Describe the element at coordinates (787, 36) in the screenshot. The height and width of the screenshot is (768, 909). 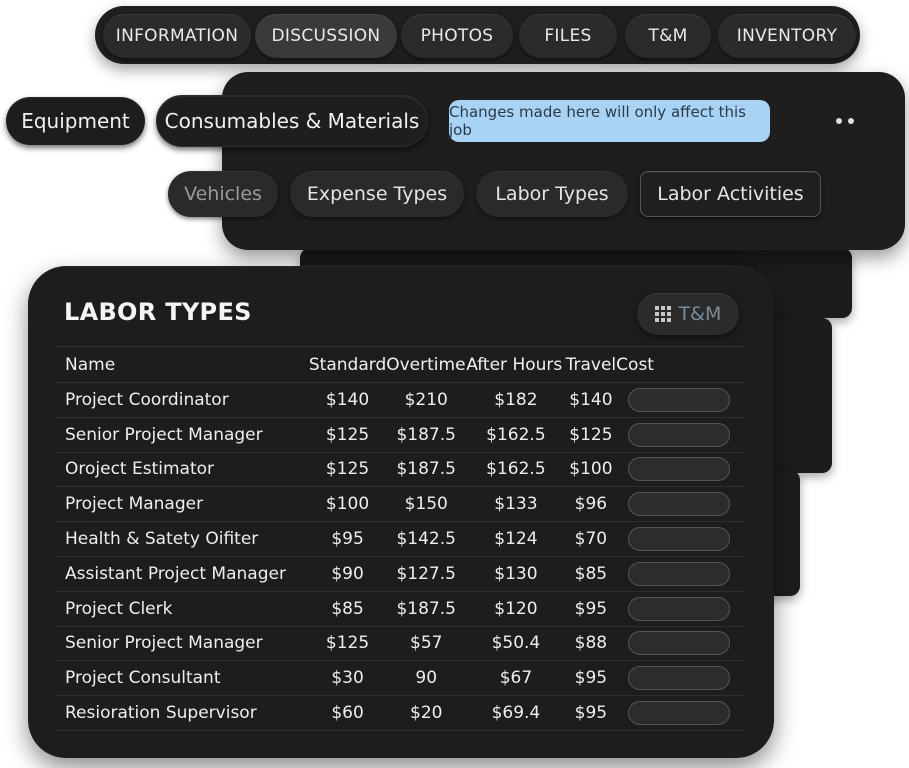
I see `tab-inventory: INVENTORY` at that location.